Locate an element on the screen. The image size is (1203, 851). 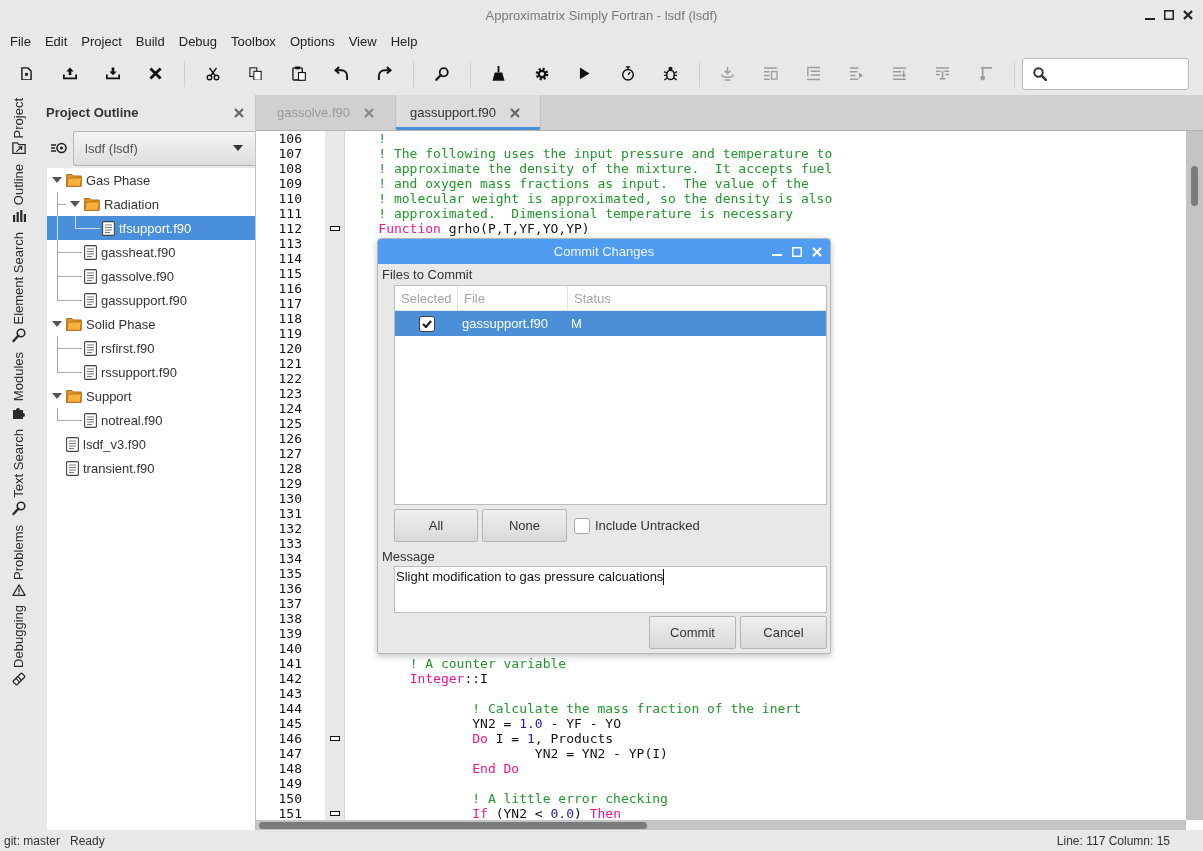
bar-chart-icon is located at coordinates (19, 215).